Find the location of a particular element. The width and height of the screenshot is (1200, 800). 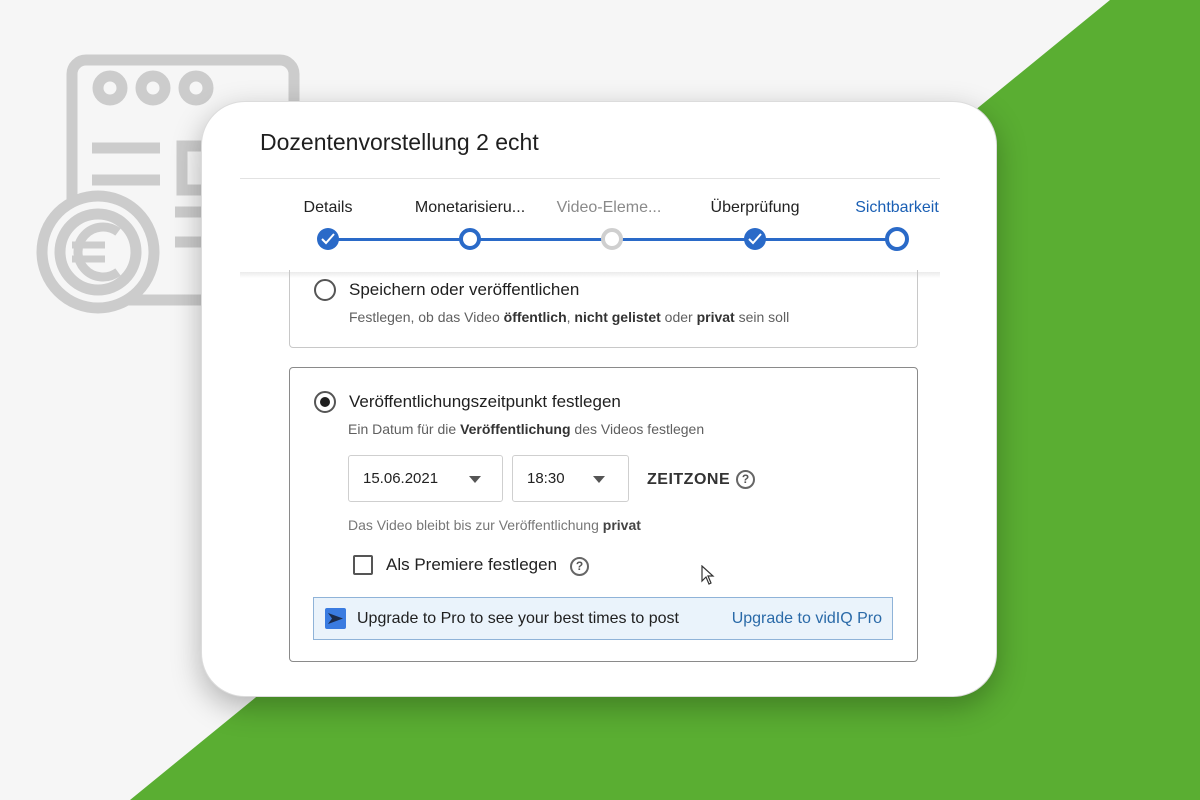

save-publish-title: Speichern oder veröffentlichen is located at coordinates (464, 289).